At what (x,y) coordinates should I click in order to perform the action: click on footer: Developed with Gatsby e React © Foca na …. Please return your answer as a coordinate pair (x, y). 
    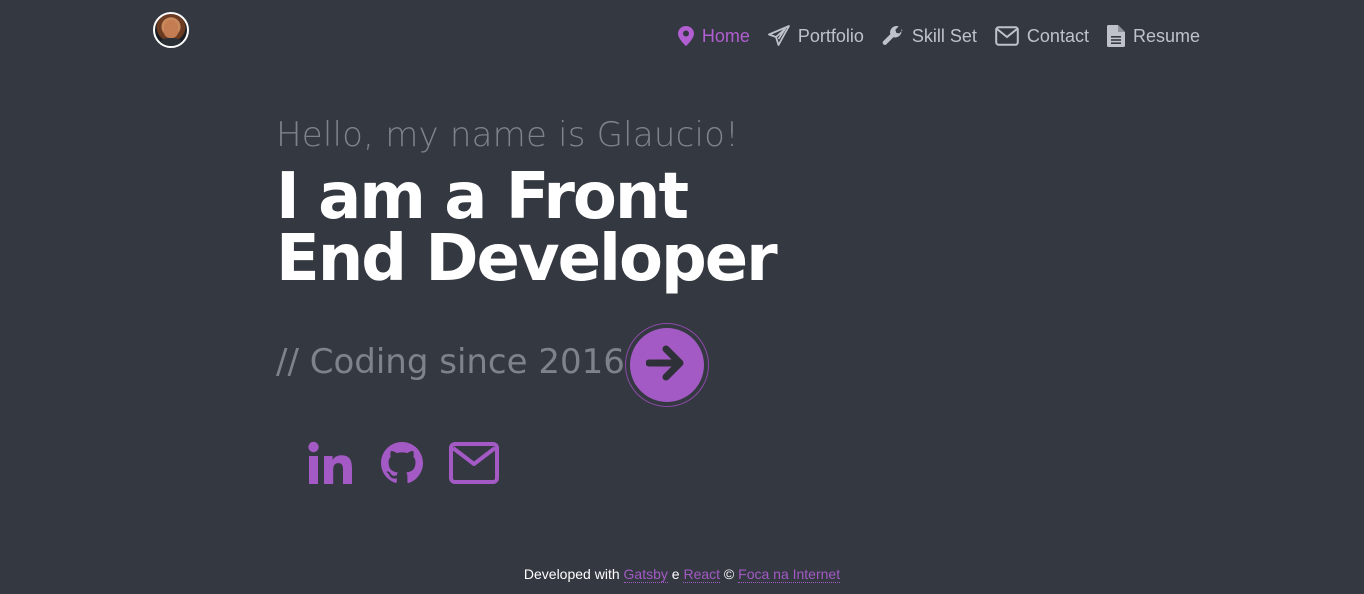
    Looking at the image, I should click on (682, 574).